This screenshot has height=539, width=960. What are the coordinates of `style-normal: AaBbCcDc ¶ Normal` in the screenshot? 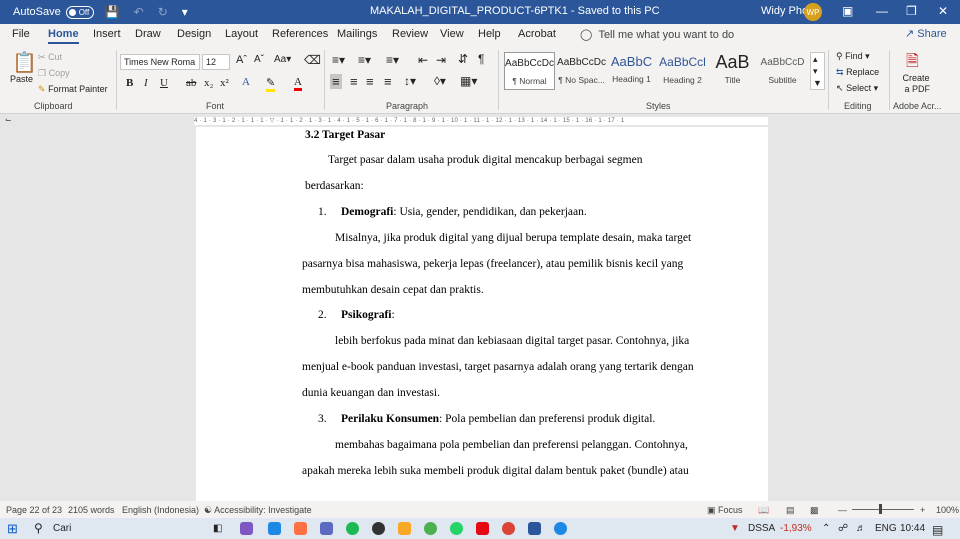 It's located at (529, 71).